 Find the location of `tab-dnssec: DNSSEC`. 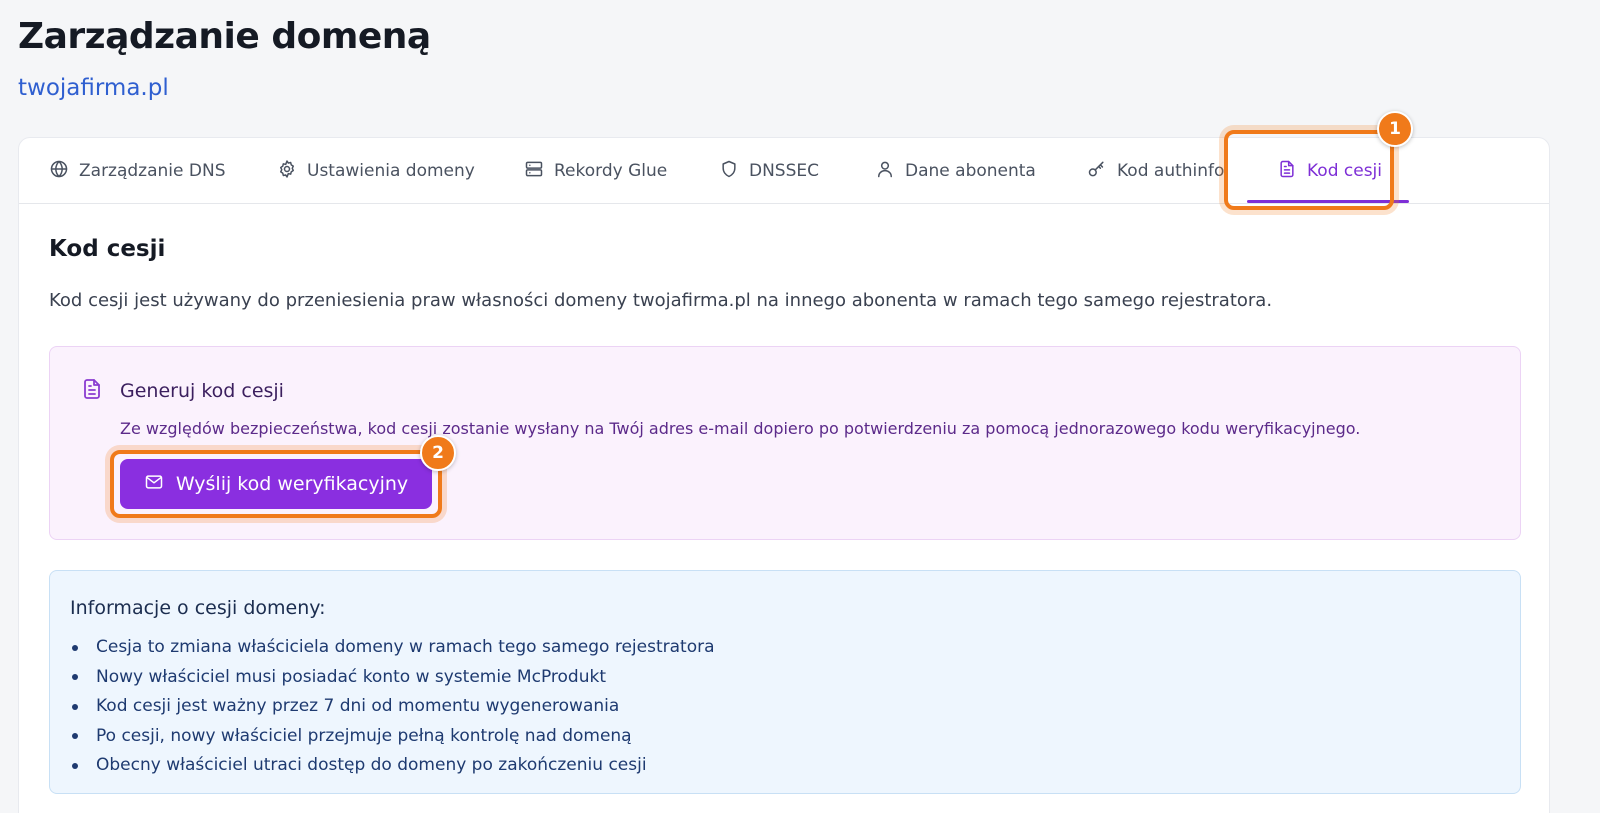

tab-dnssec: DNSSEC is located at coordinates (769, 171).